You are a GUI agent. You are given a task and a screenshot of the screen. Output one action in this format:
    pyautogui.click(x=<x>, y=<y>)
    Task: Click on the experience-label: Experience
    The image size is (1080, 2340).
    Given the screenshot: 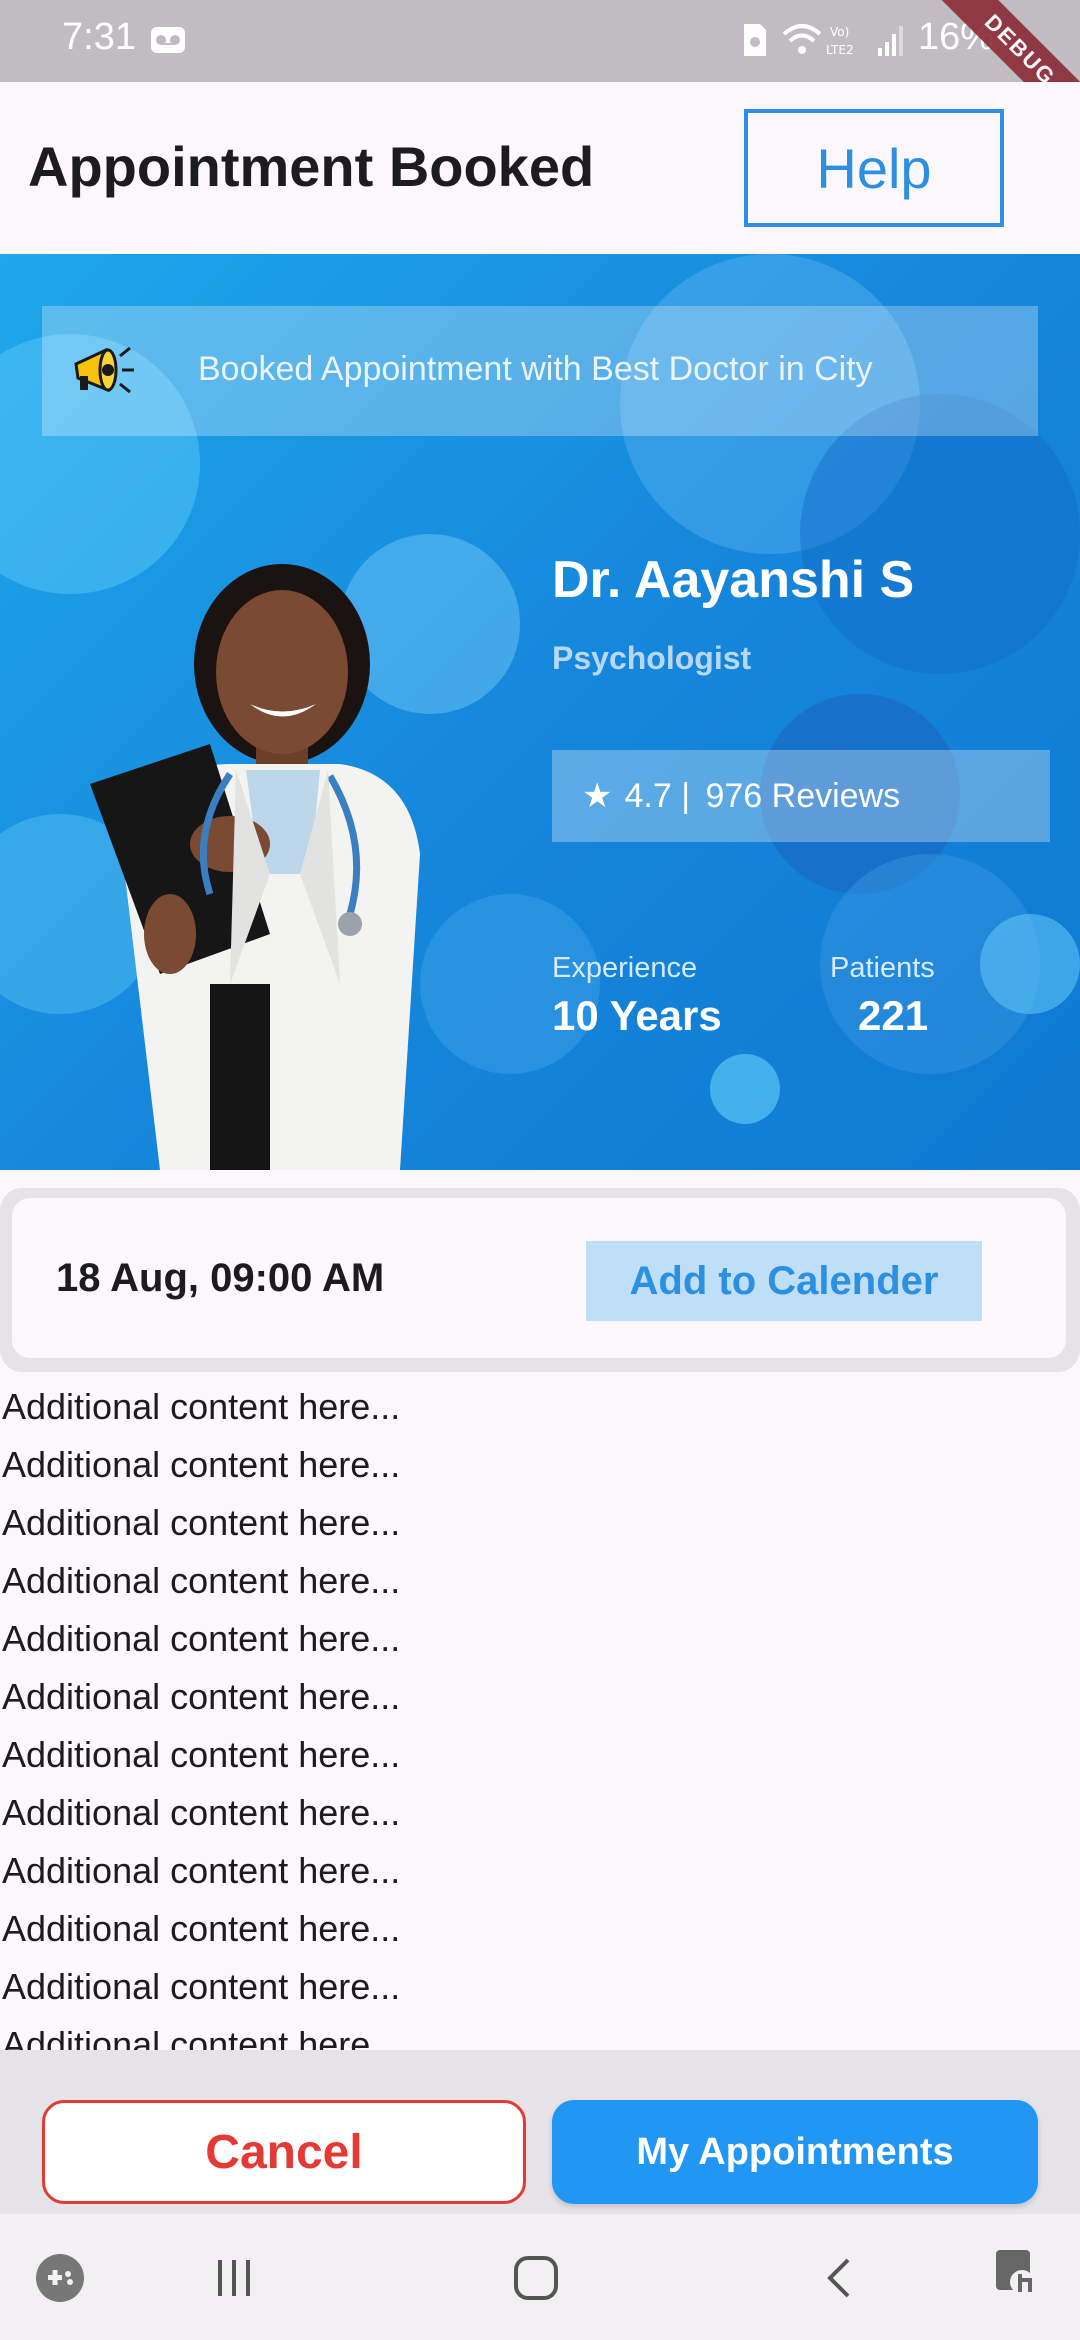 What is the action you would take?
    pyautogui.click(x=625, y=968)
    